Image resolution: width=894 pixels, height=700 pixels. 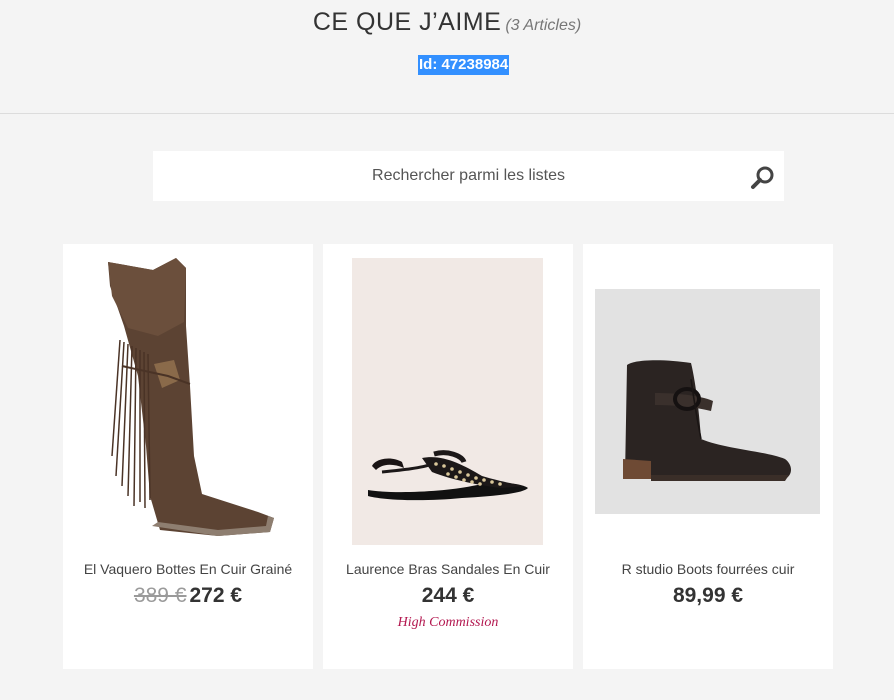 I want to click on search-icon, so click(x=762, y=177).